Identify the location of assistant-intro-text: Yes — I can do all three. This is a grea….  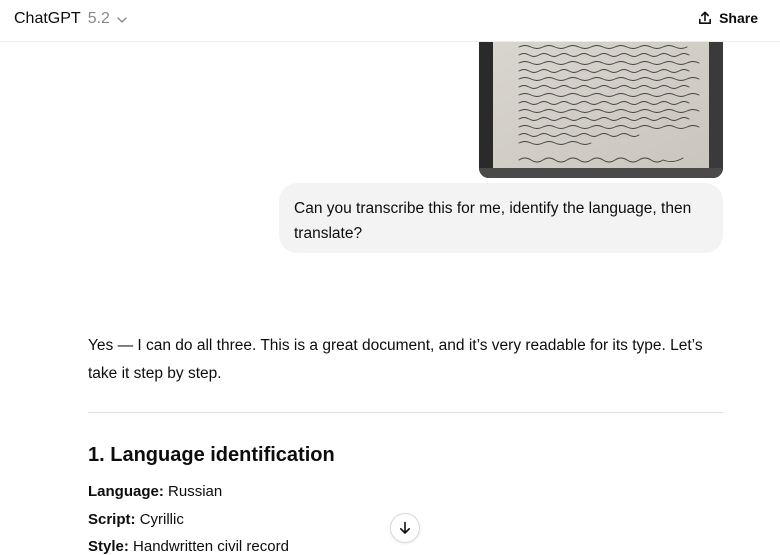
(395, 359).